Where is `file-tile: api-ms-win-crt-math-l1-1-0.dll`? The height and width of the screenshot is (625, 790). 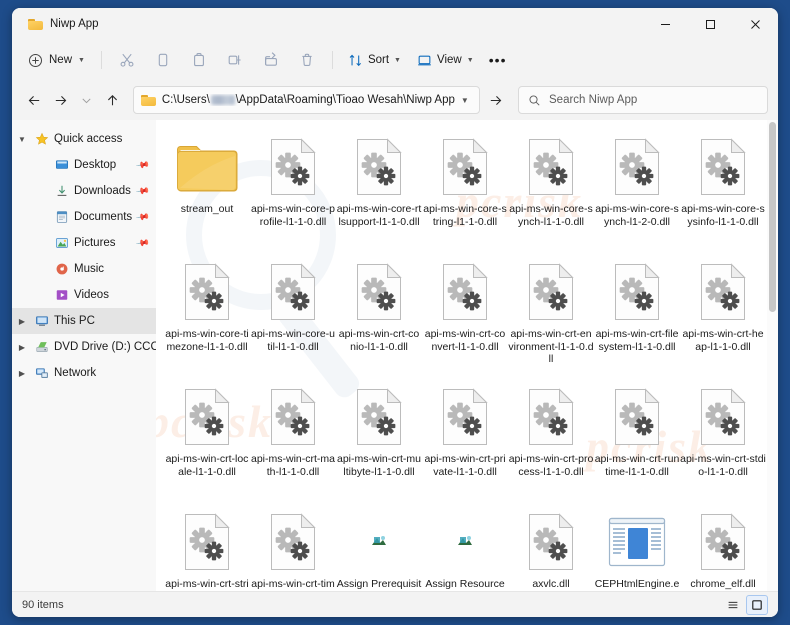
file-tile: api-ms-win-crt-math-l1-1-0.dll is located at coordinates (293, 440).